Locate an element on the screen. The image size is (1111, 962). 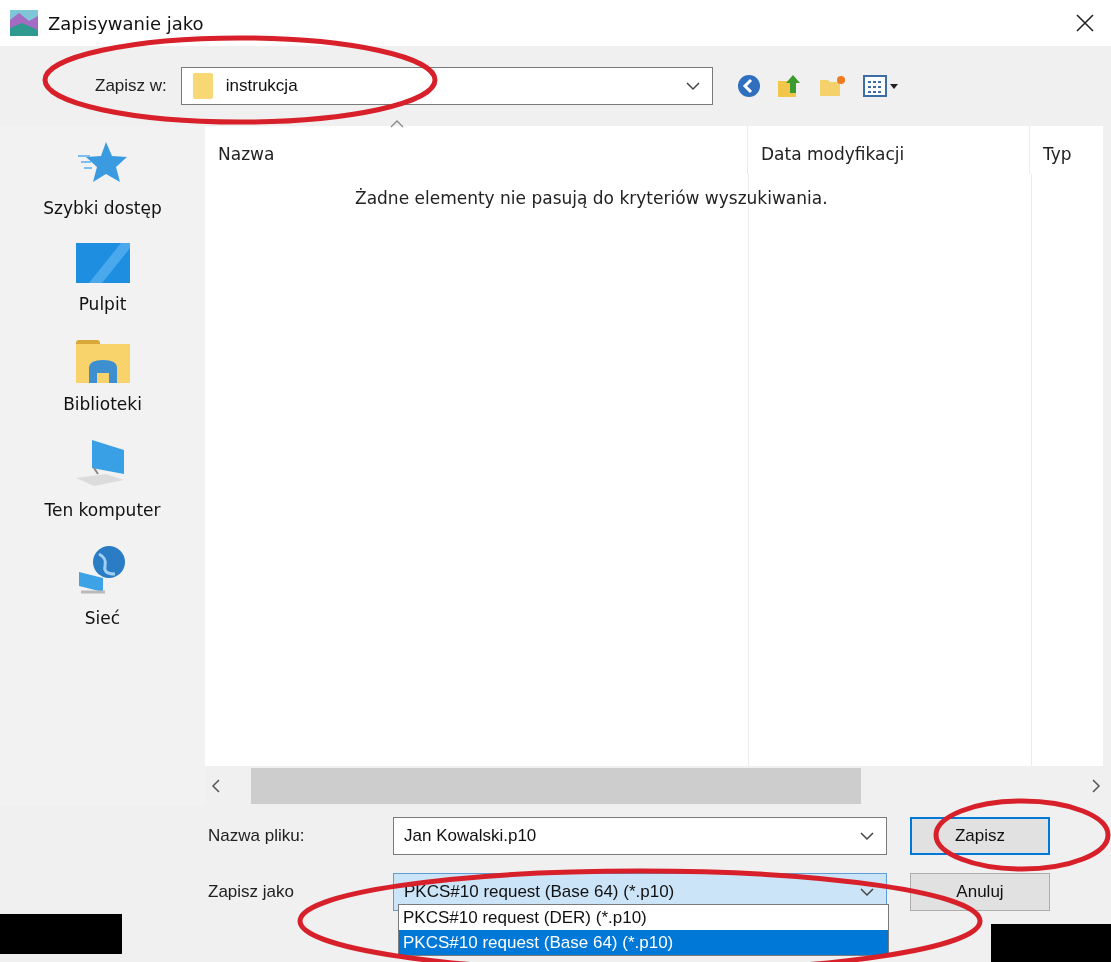
sidebar-item: Ten komputer is located at coordinates (102, 479).